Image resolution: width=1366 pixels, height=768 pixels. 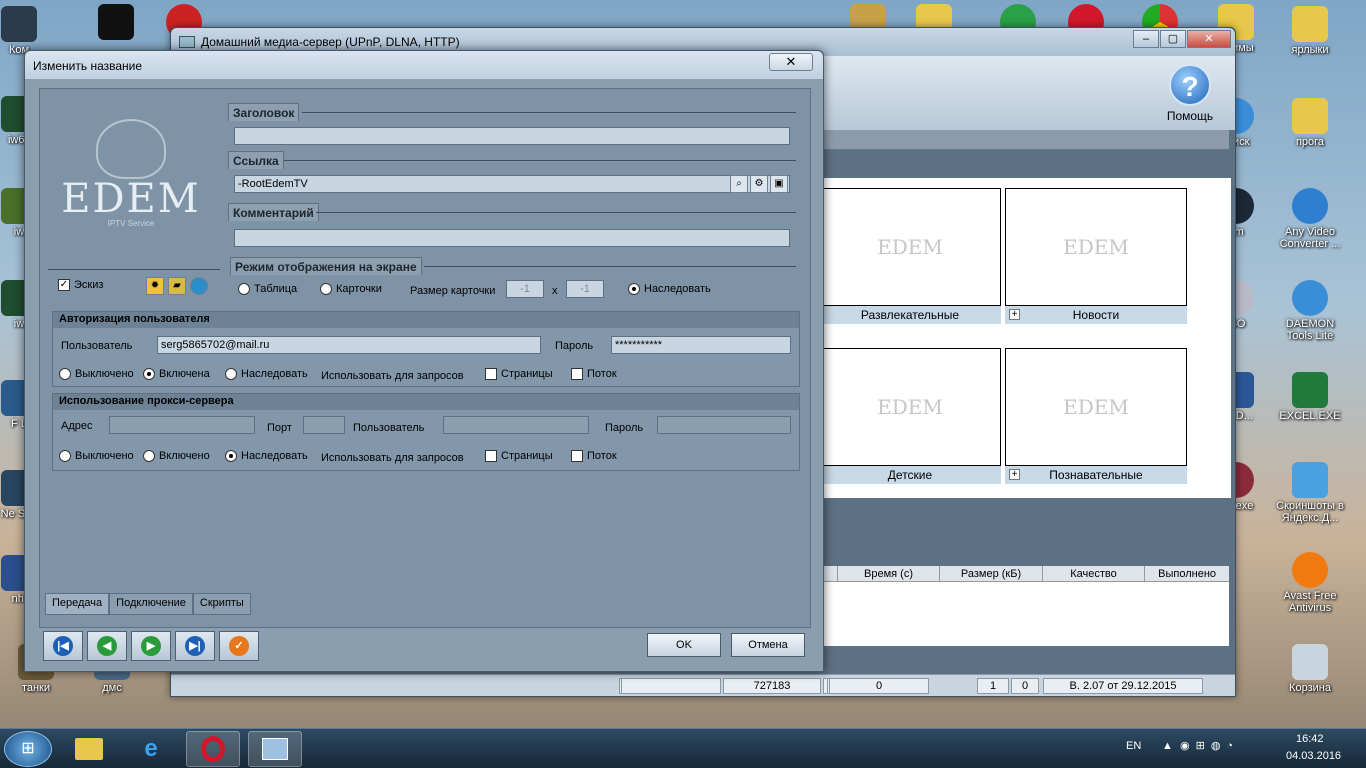 I want to click on card-height-input: -1, so click(x=585, y=289).